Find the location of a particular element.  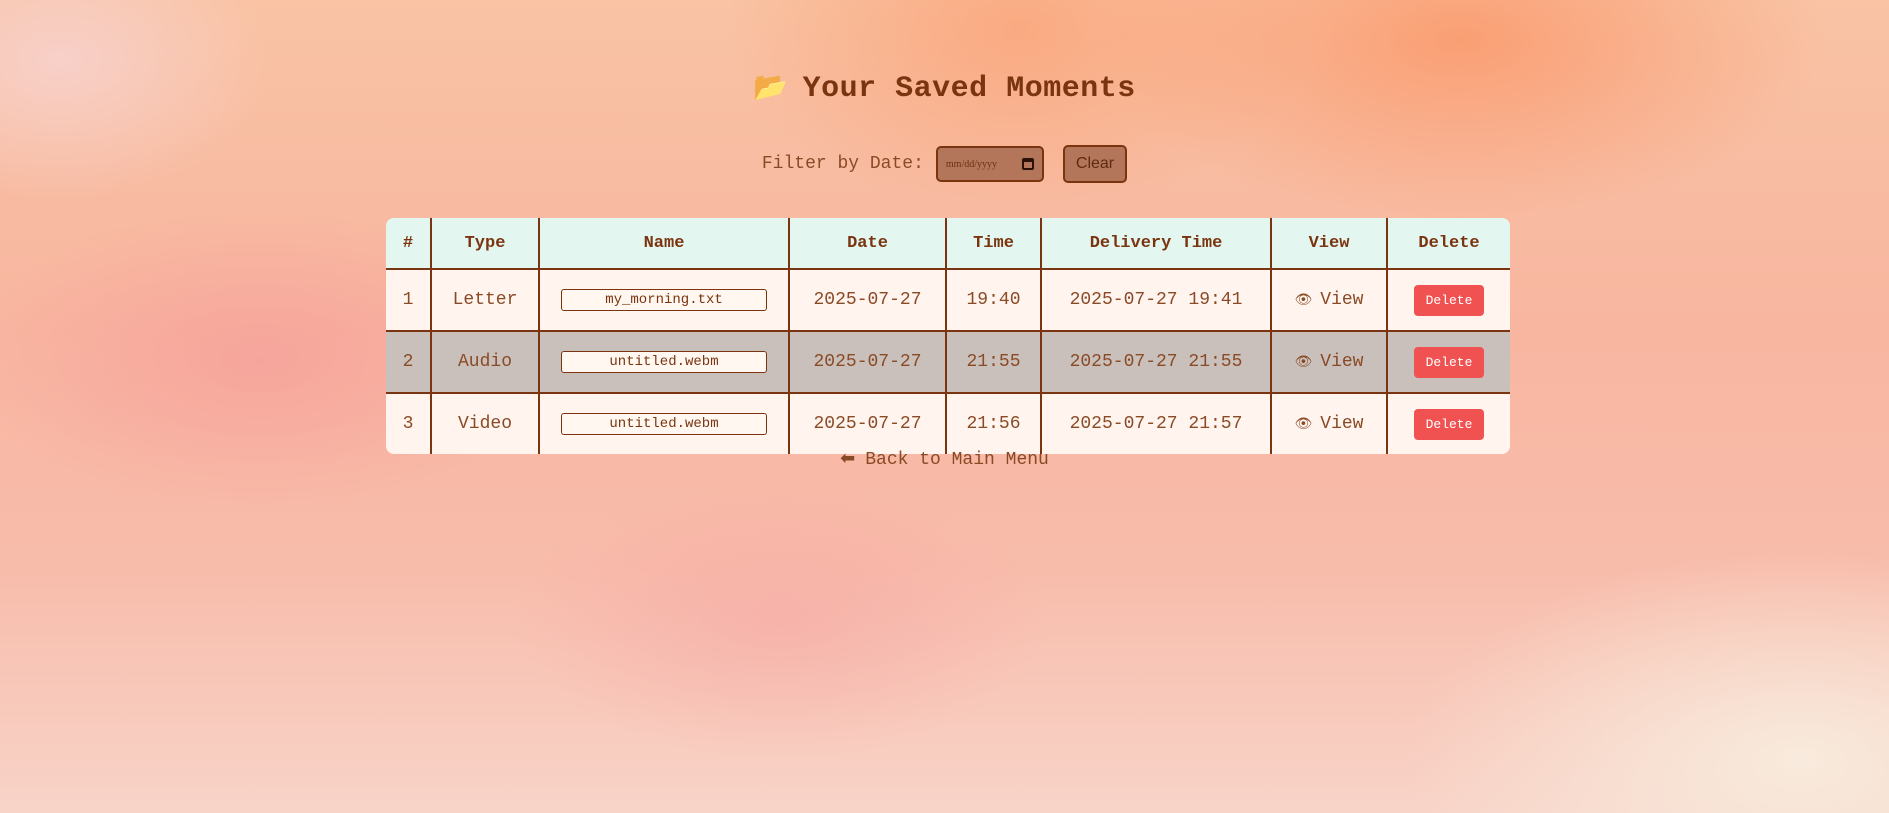

header-type: Type is located at coordinates (484, 244).